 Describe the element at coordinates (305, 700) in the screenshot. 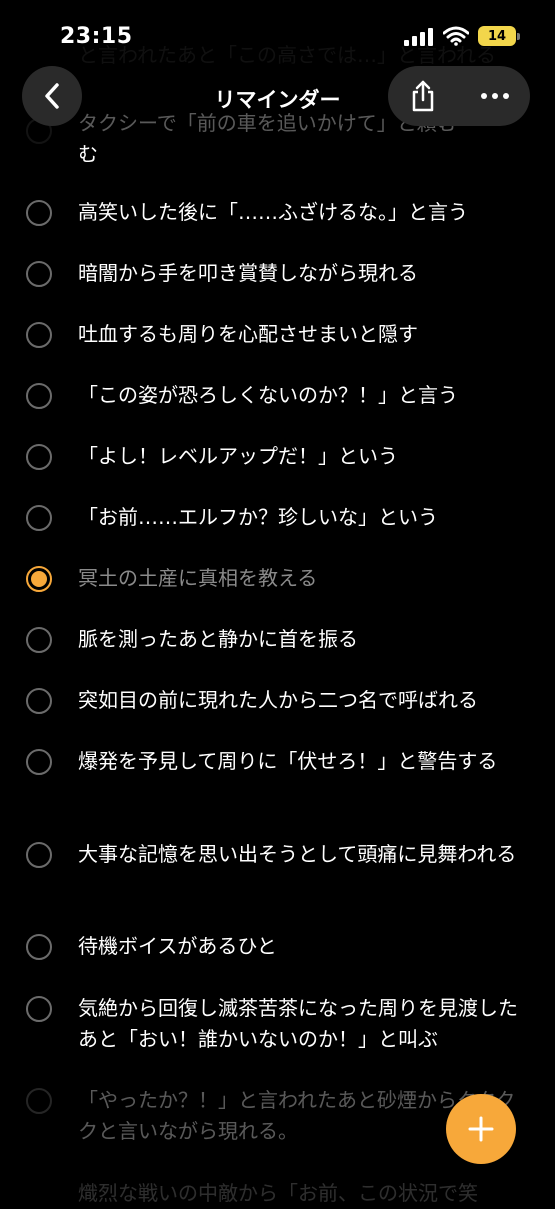

I see `reminder-text: 突如目の前に現れた人から二つ名で呼ばれる` at that location.